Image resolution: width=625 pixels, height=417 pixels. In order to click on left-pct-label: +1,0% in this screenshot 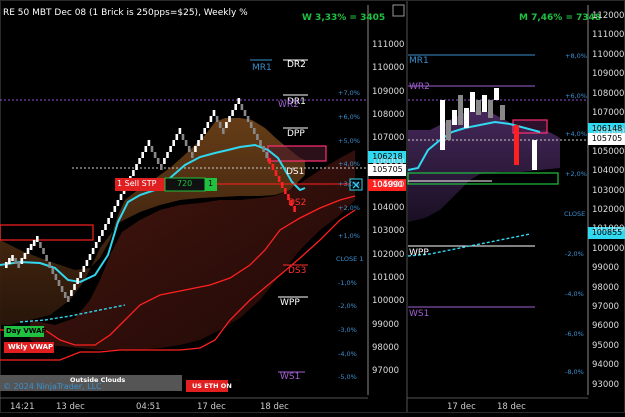, I will do `click(349, 236)`.